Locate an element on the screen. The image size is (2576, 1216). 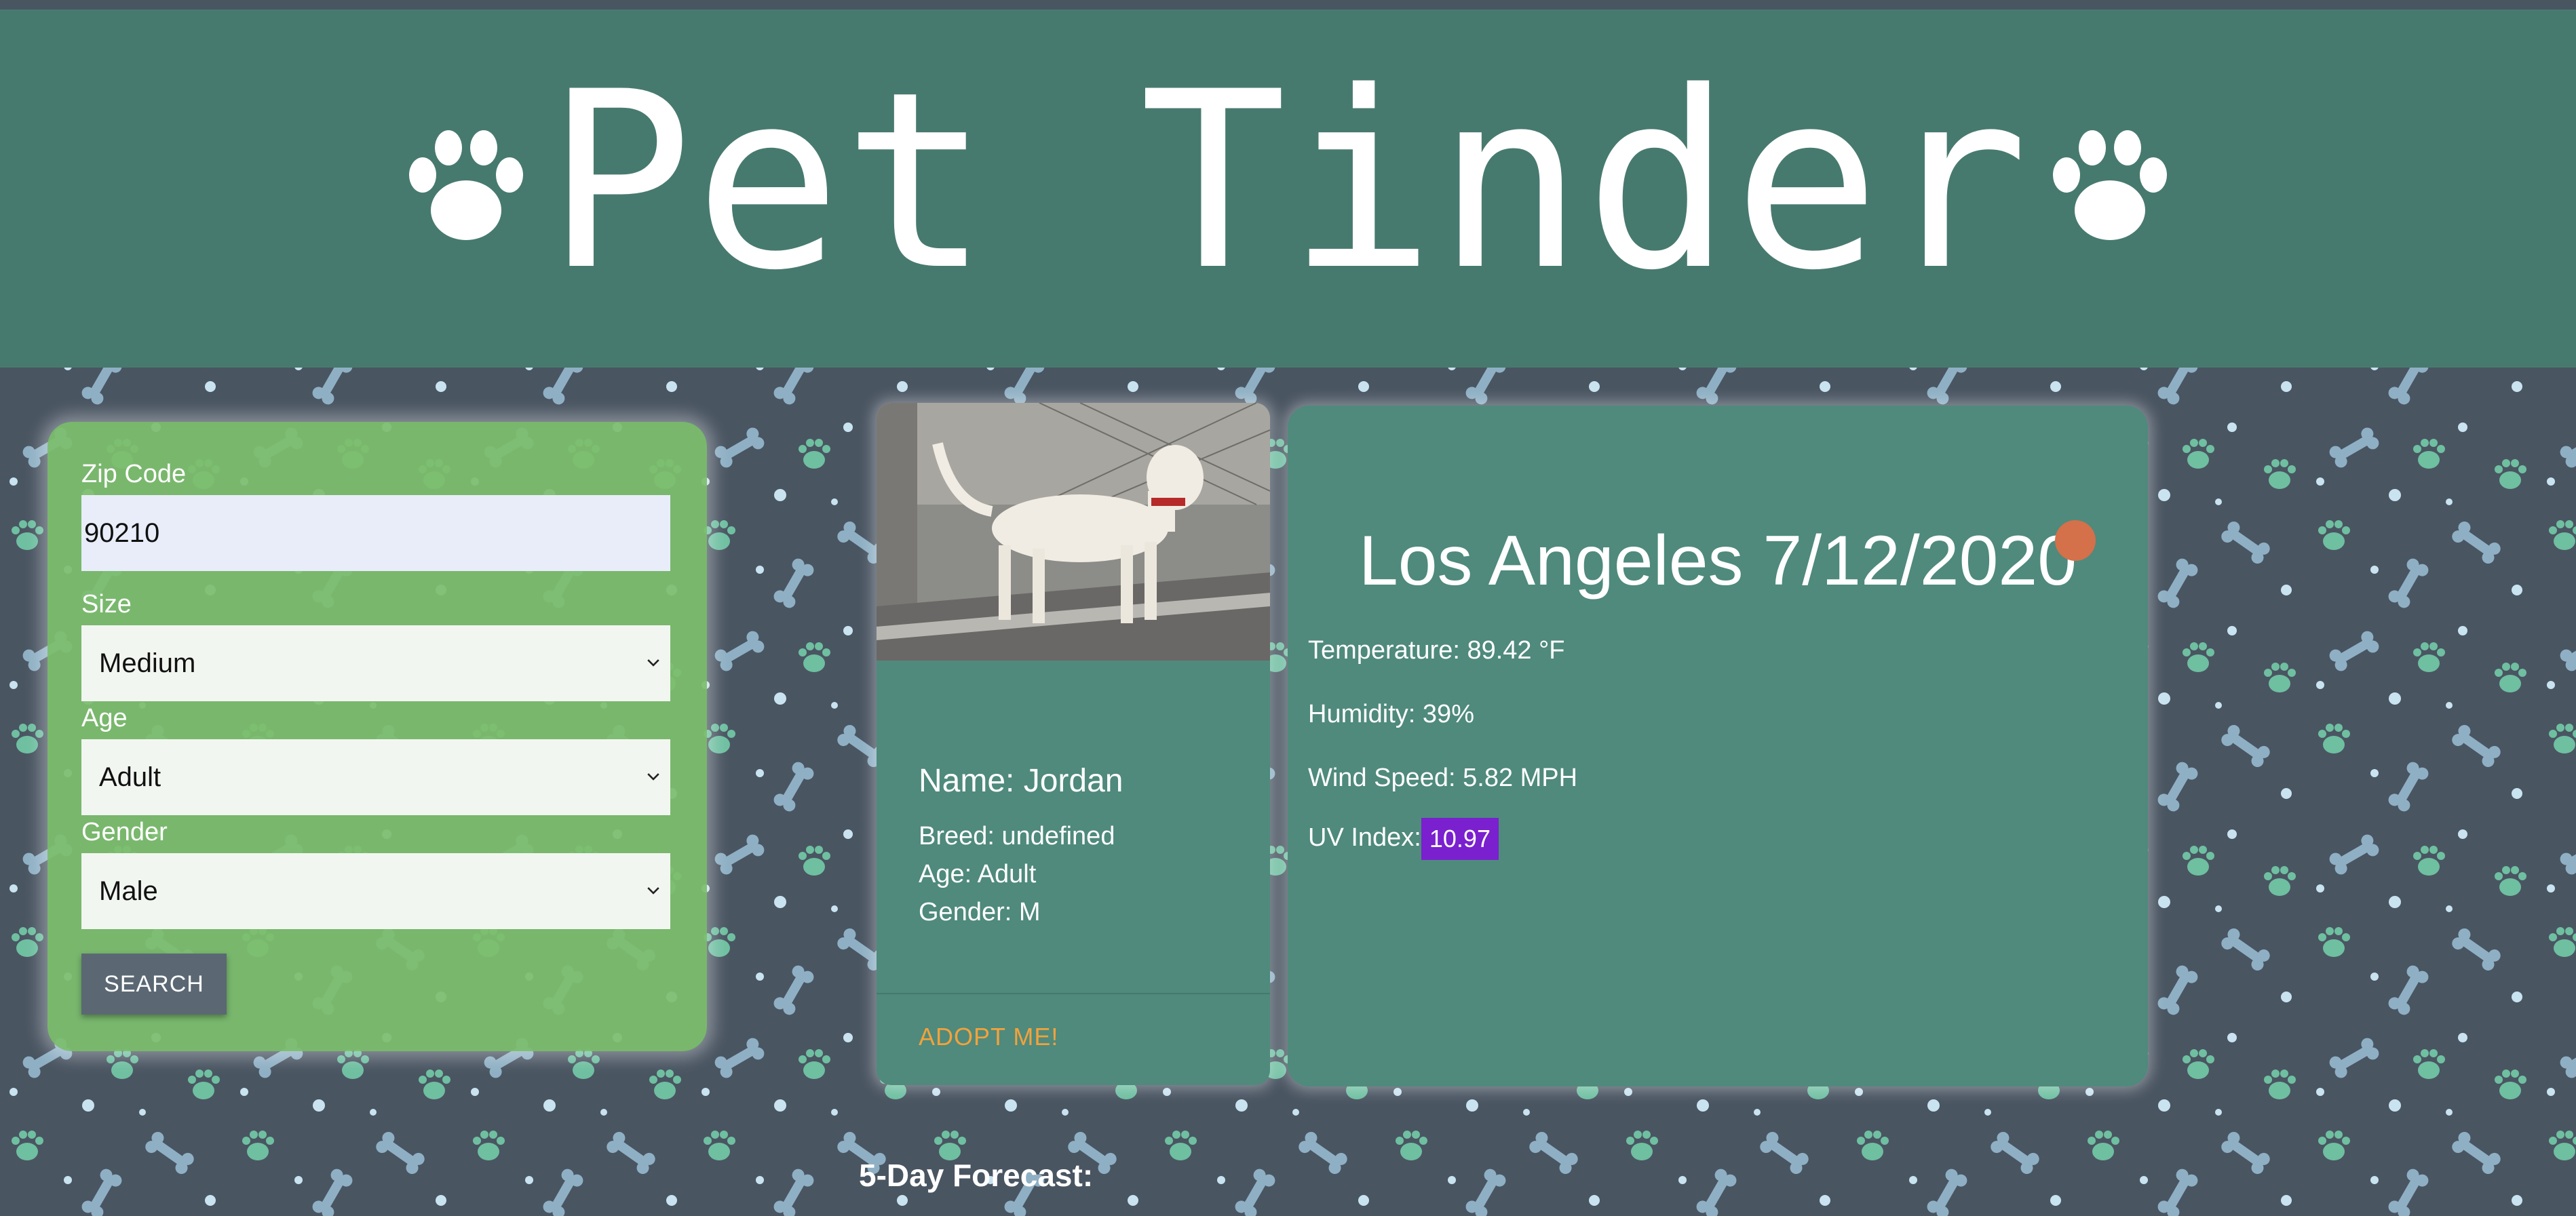
forecast-heading: 5-Day Forecast: is located at coordinates (977, 1175).